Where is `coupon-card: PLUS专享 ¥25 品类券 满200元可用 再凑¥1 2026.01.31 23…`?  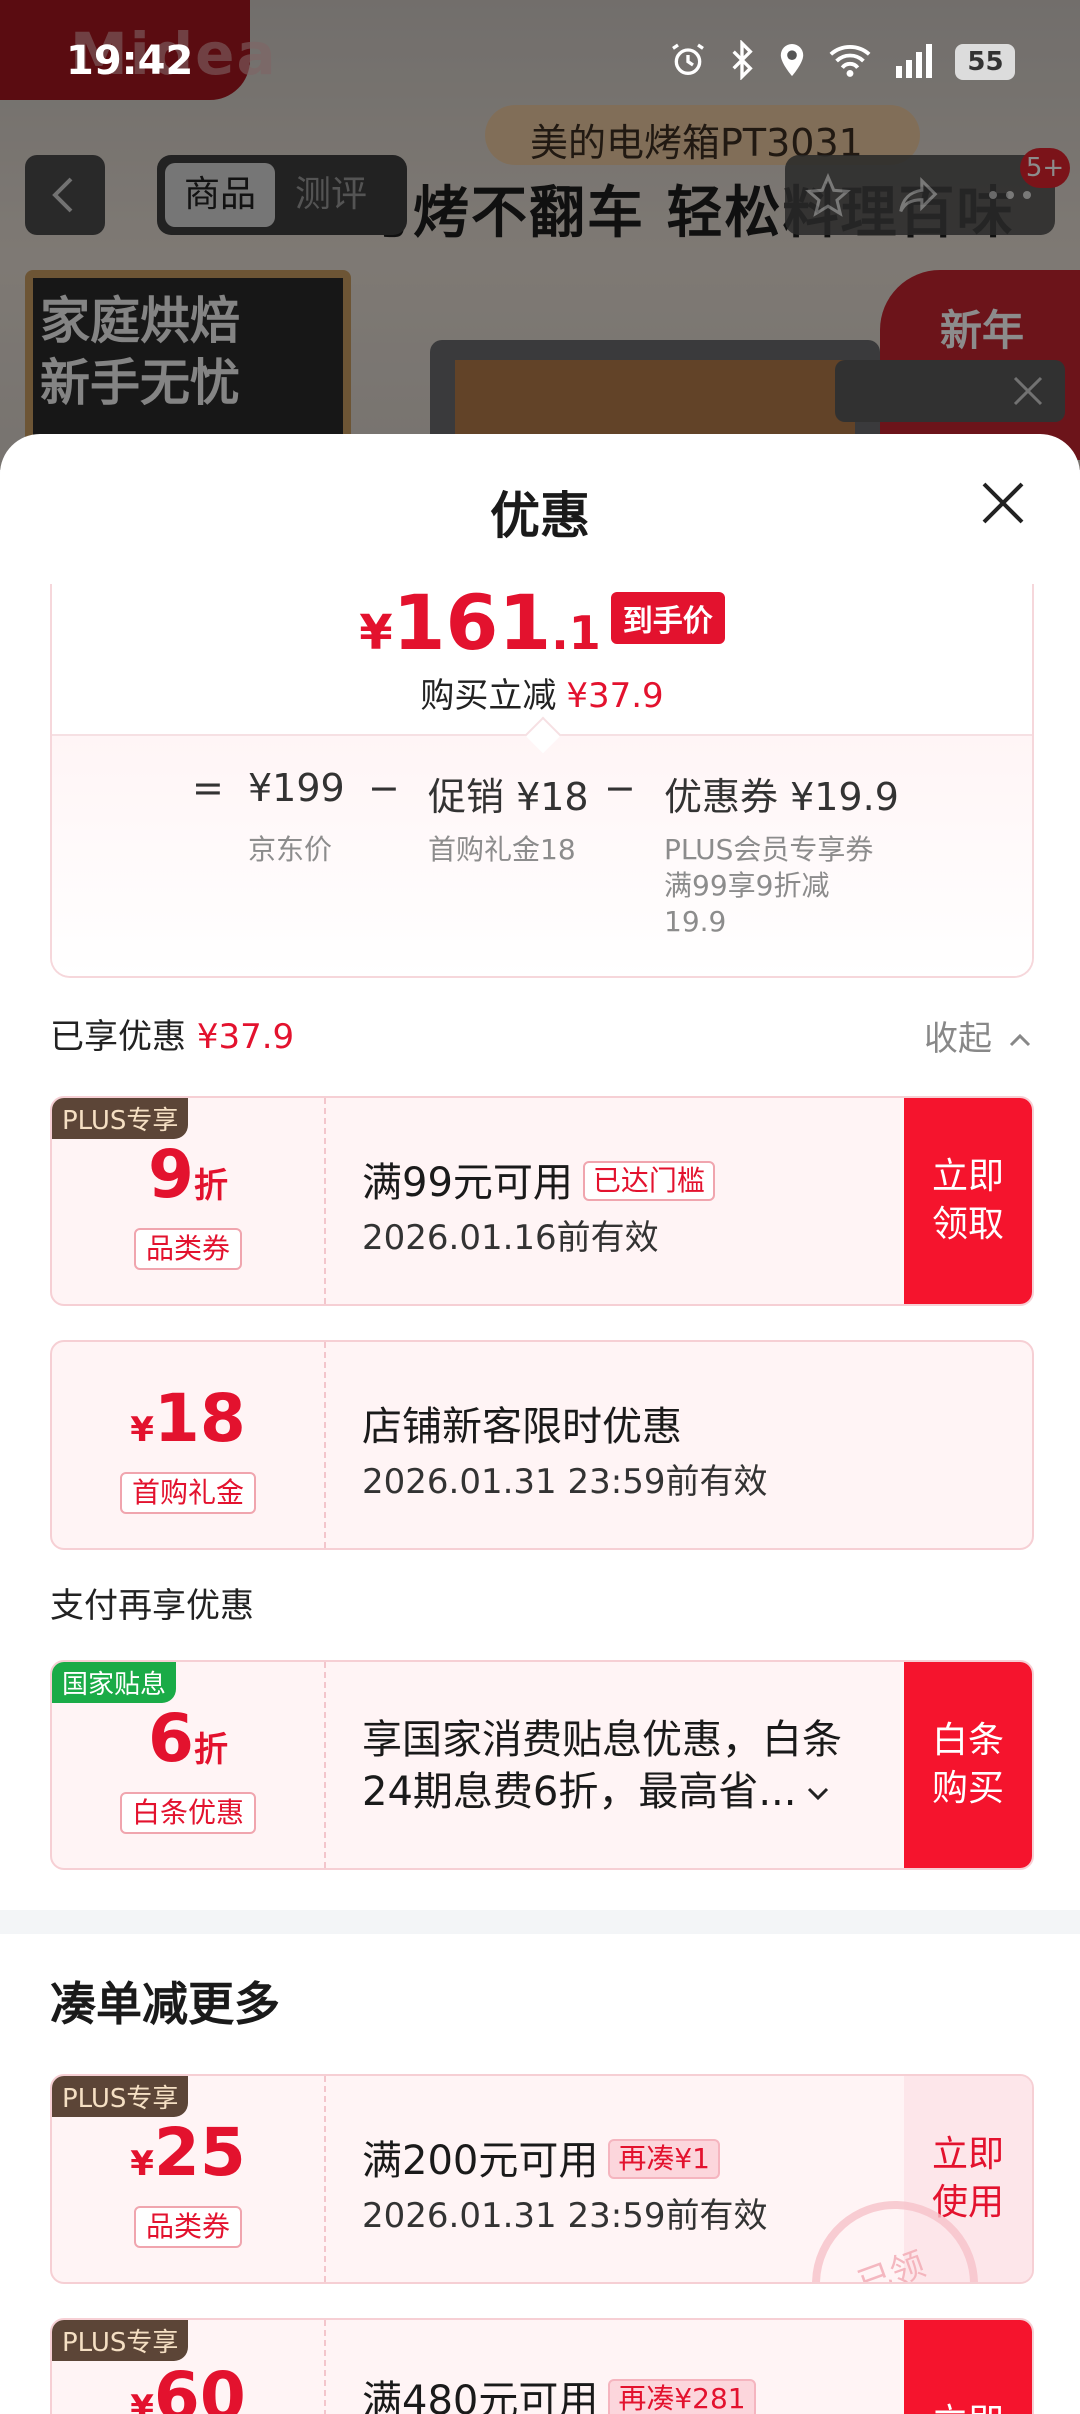 coupon-card: PLUS专享 ¥25 品类券 满200元可用 再凑¥1 2026.01.31 23… is located at coordinates (542, 2179).